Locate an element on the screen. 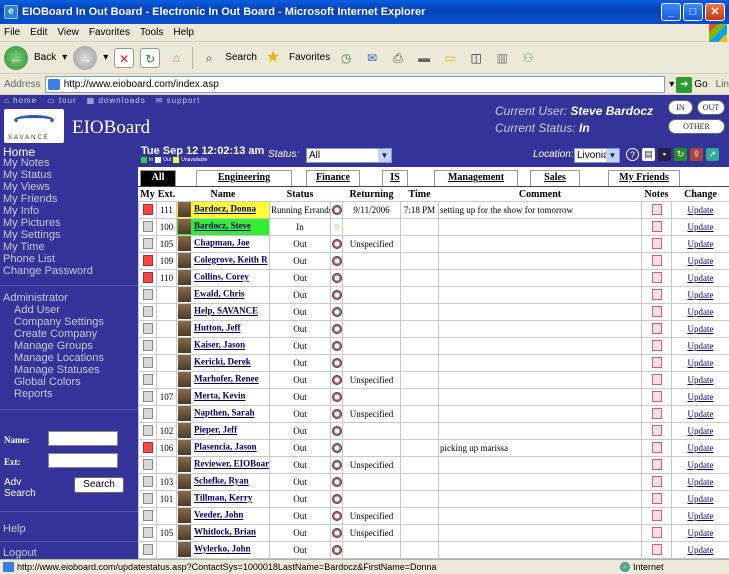 This screenshot has width=729, height=574. sidebar-item-logout: Logout is located at coordinates (20, 553).